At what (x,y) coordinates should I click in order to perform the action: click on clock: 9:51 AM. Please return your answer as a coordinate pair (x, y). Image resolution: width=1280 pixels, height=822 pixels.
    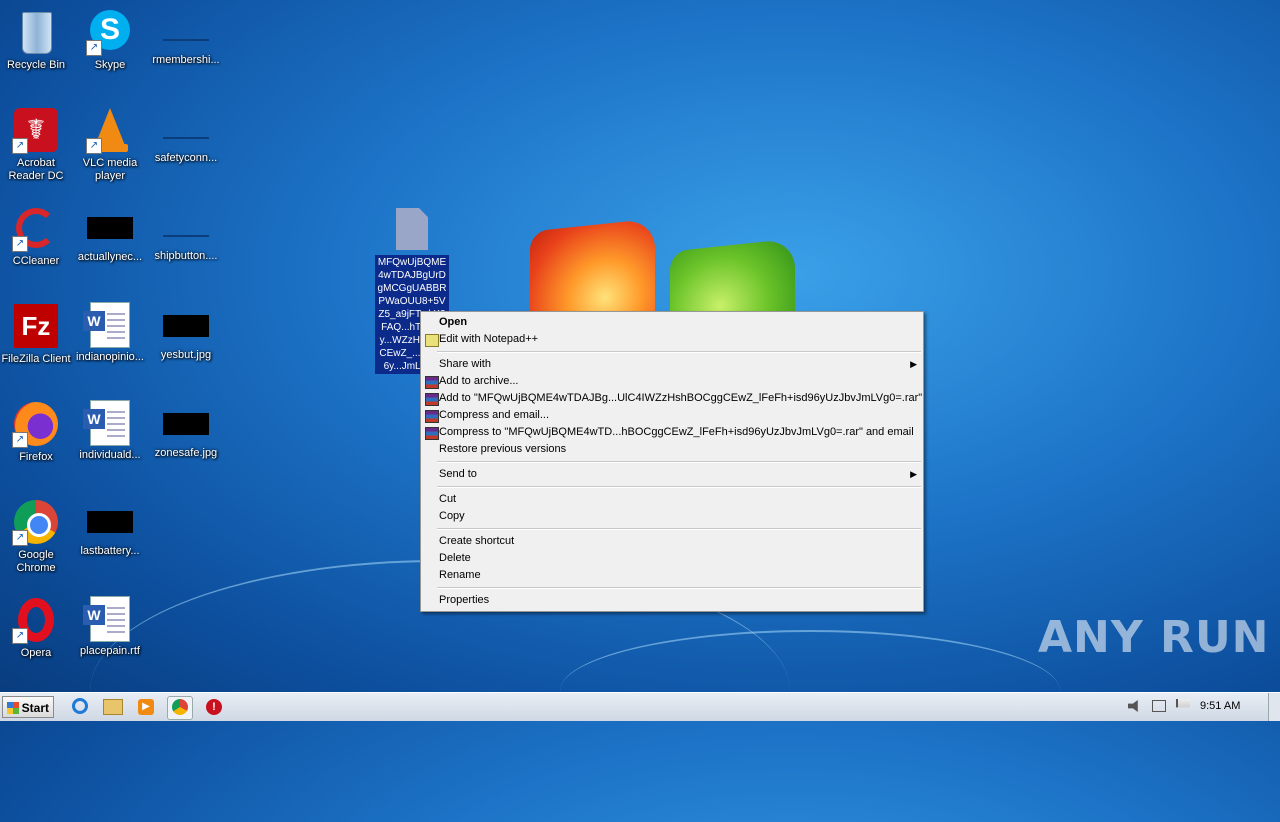
    Looking at the image, I should click on (1220, 706).